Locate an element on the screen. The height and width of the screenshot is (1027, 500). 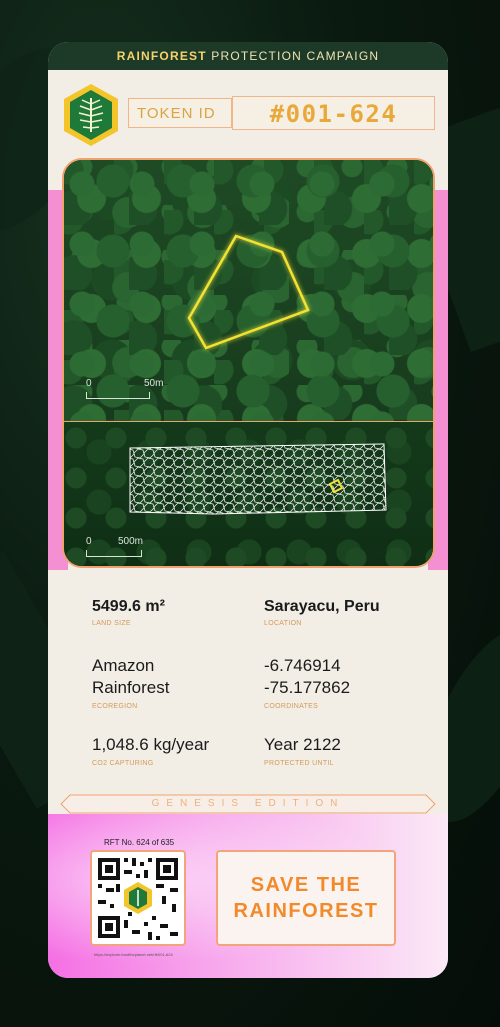
co2-block: 1,048.6 kg/year CO2 CAPTURING is located at coordinates (172, 750).